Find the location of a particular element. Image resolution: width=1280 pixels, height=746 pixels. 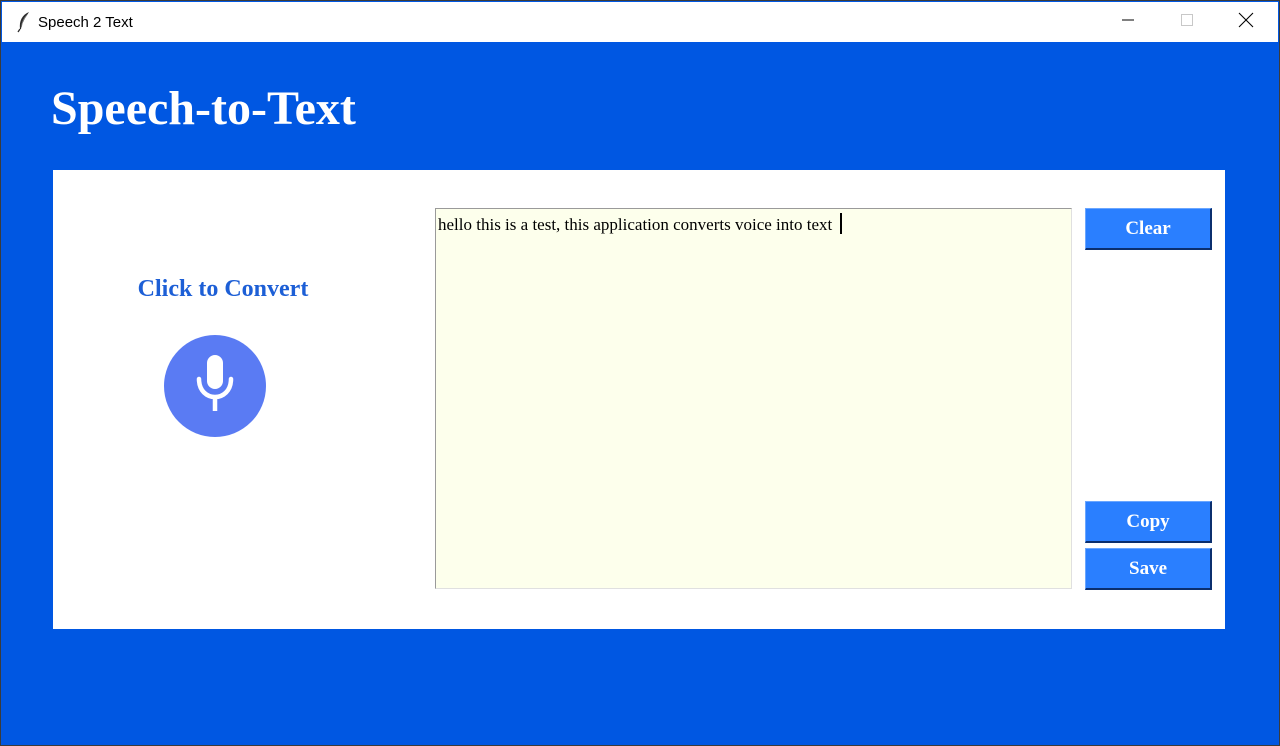

microphone-icon is located at coordinates (215, 386).